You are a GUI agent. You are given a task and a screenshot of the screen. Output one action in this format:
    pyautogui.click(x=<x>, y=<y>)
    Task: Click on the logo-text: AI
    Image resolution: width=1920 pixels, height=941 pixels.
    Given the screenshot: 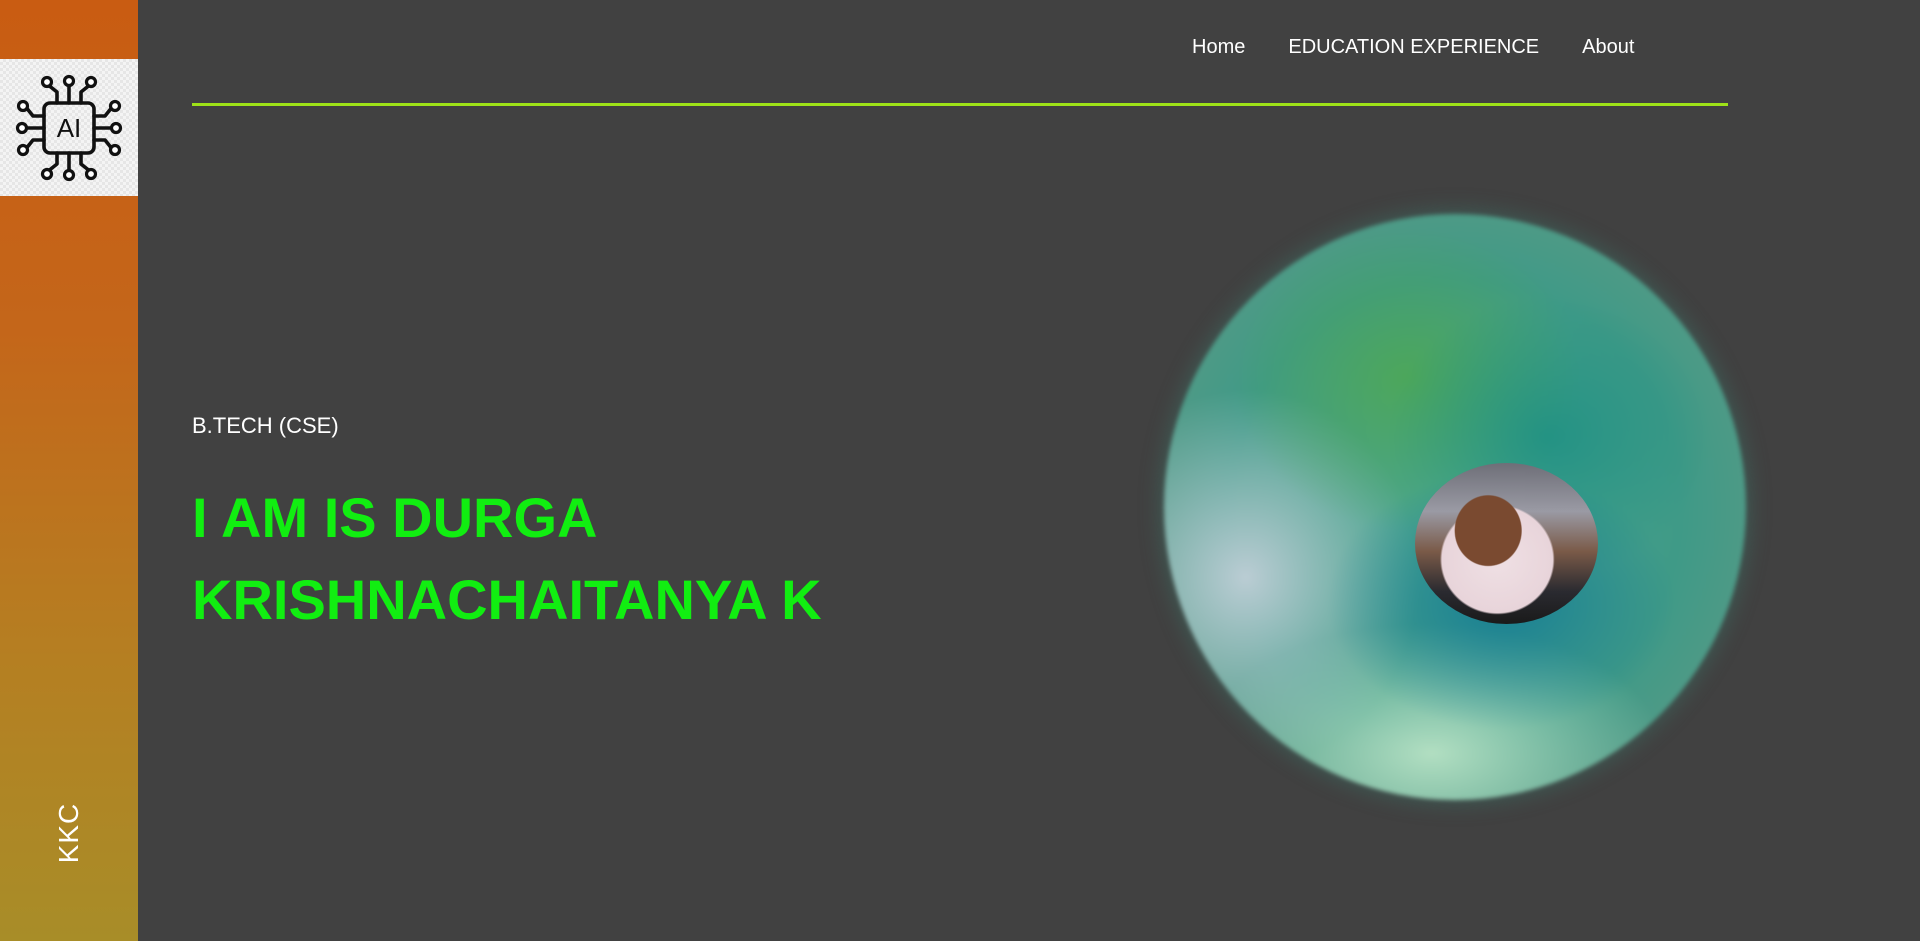 What is the action you would take?
    pyautogui.click(x=69, y=128)
    